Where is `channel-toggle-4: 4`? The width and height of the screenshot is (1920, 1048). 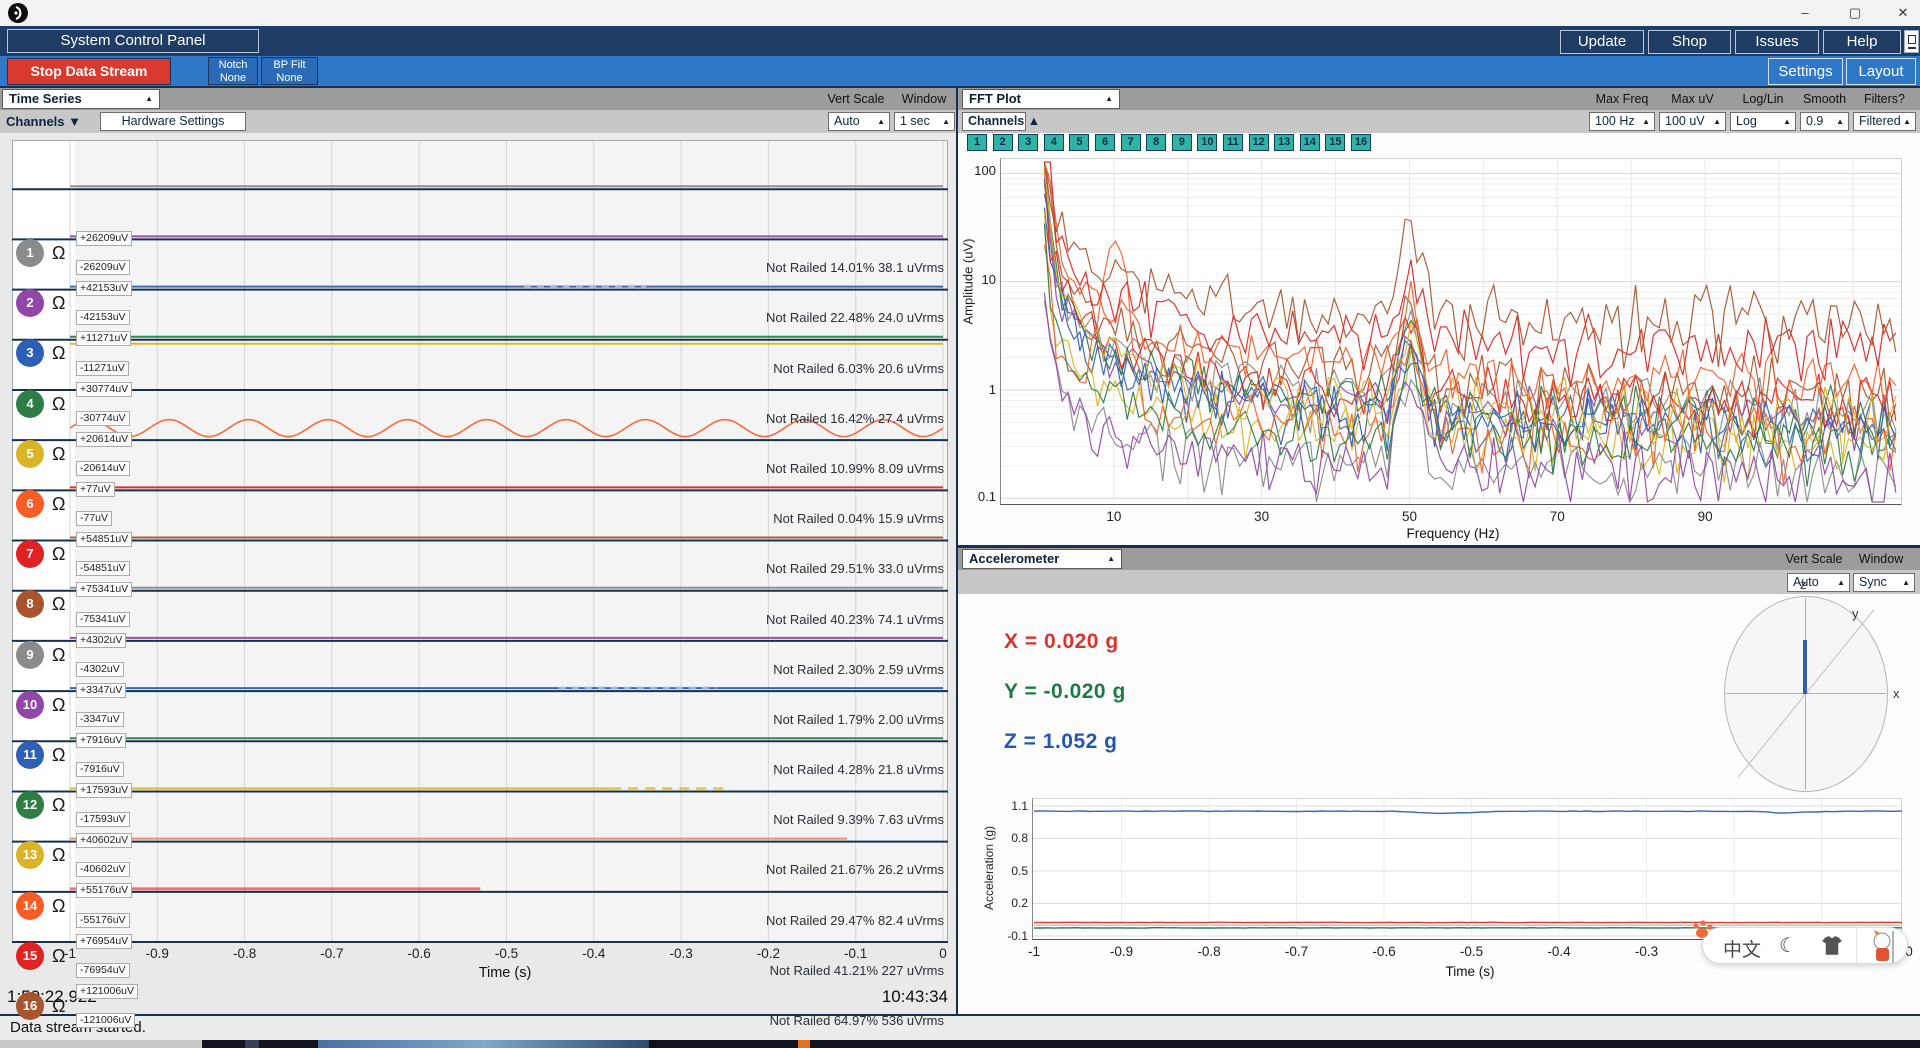 channel-toggle-4: 4 is located at coordinates (30, 403).